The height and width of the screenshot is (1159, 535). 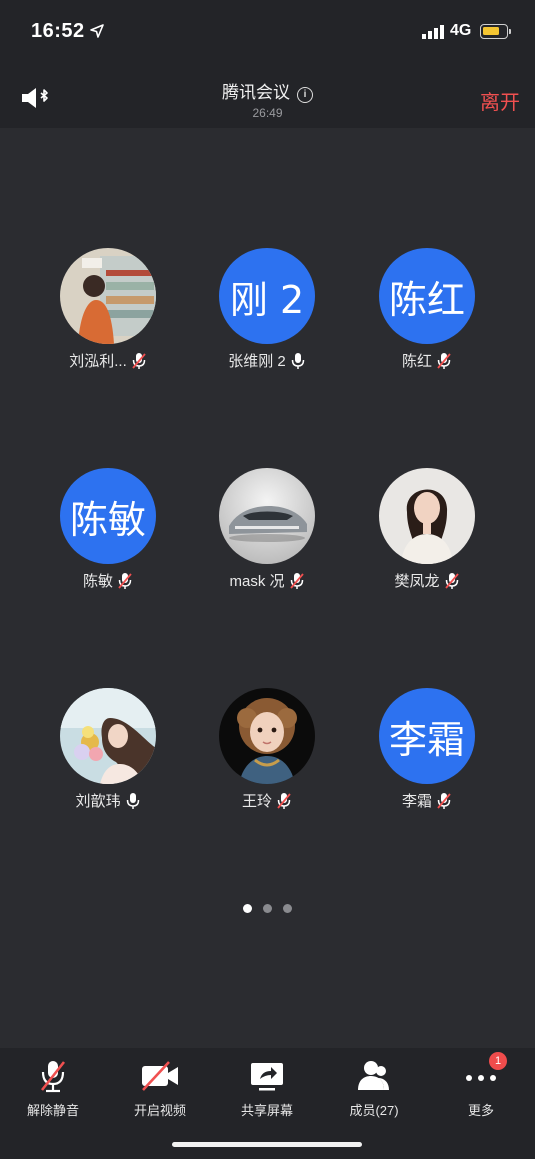 What do you see at coordinates (257, 581) in the screenshot?
I see `participant-name: mask 况` at bounding box center [257, 581].